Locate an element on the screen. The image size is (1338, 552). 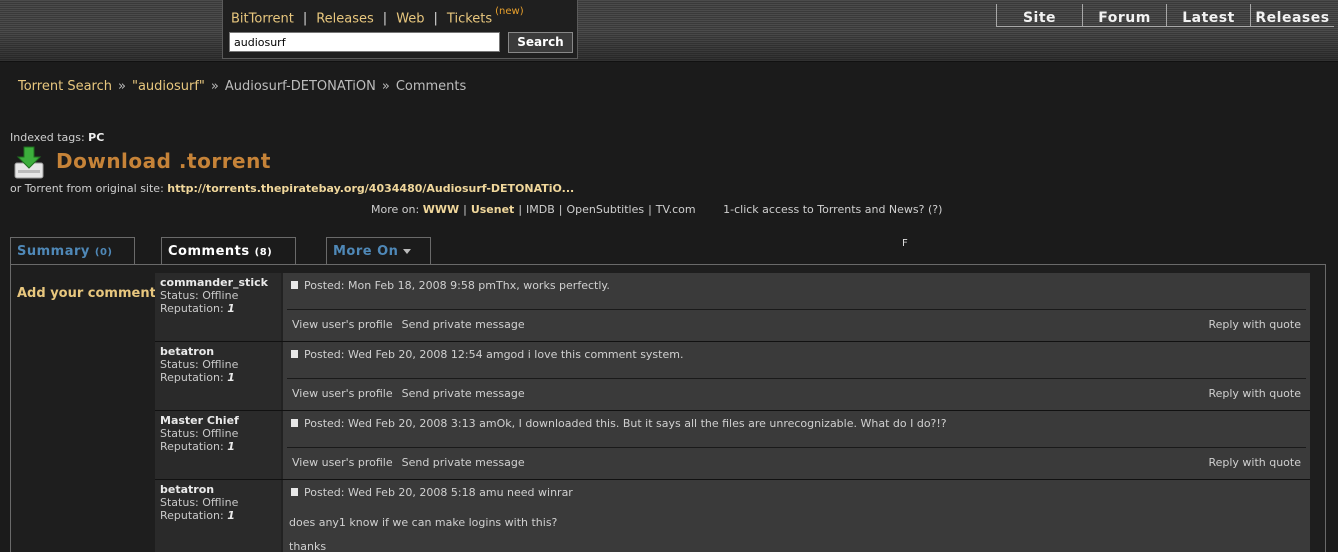
download-torrent-link: Download .torrent is located at coordinates (163, 161).